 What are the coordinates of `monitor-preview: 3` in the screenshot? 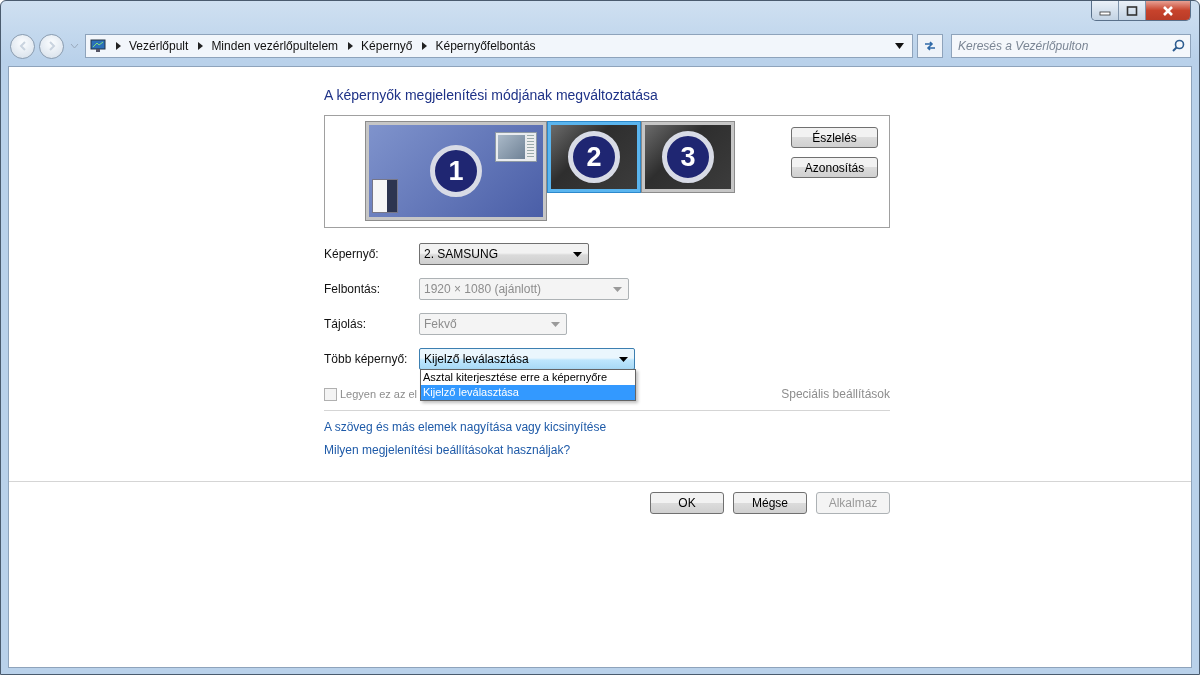 It's located at (688, 157).